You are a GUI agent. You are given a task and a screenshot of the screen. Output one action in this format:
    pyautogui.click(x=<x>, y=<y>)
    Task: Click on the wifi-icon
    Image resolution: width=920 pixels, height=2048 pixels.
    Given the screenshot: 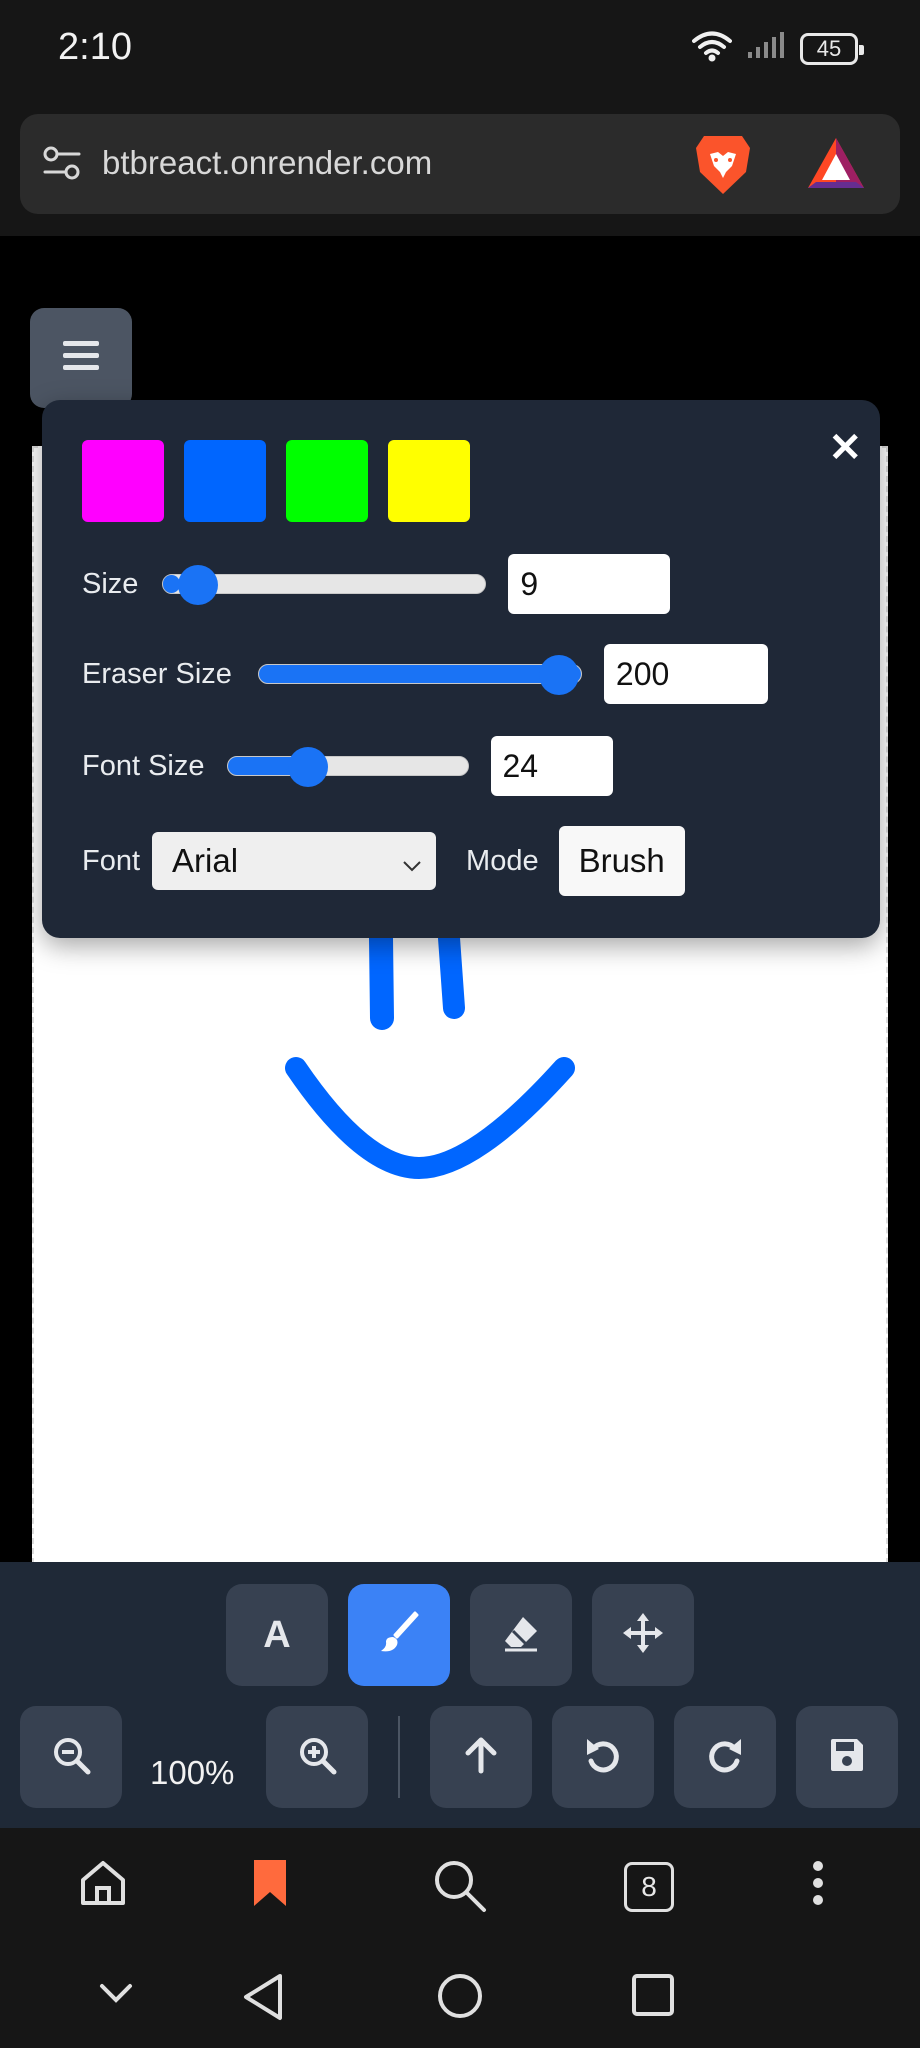 What is the action you would take?
    pyautogui.click(x=712, y=48)
    